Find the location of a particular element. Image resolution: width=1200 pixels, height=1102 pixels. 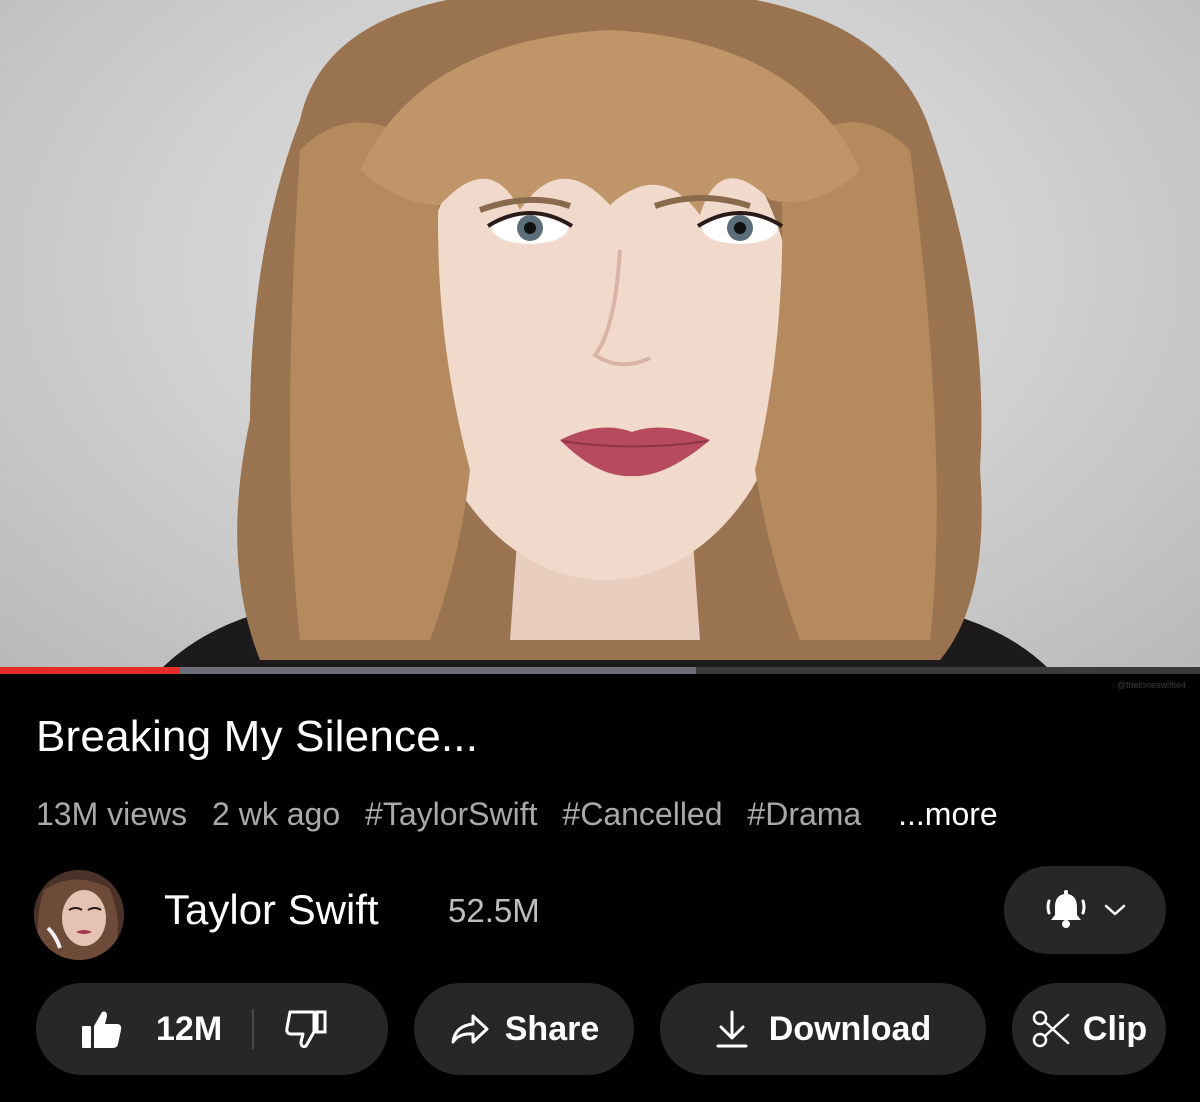

channel-avatar is located at coordinates (79, 915).